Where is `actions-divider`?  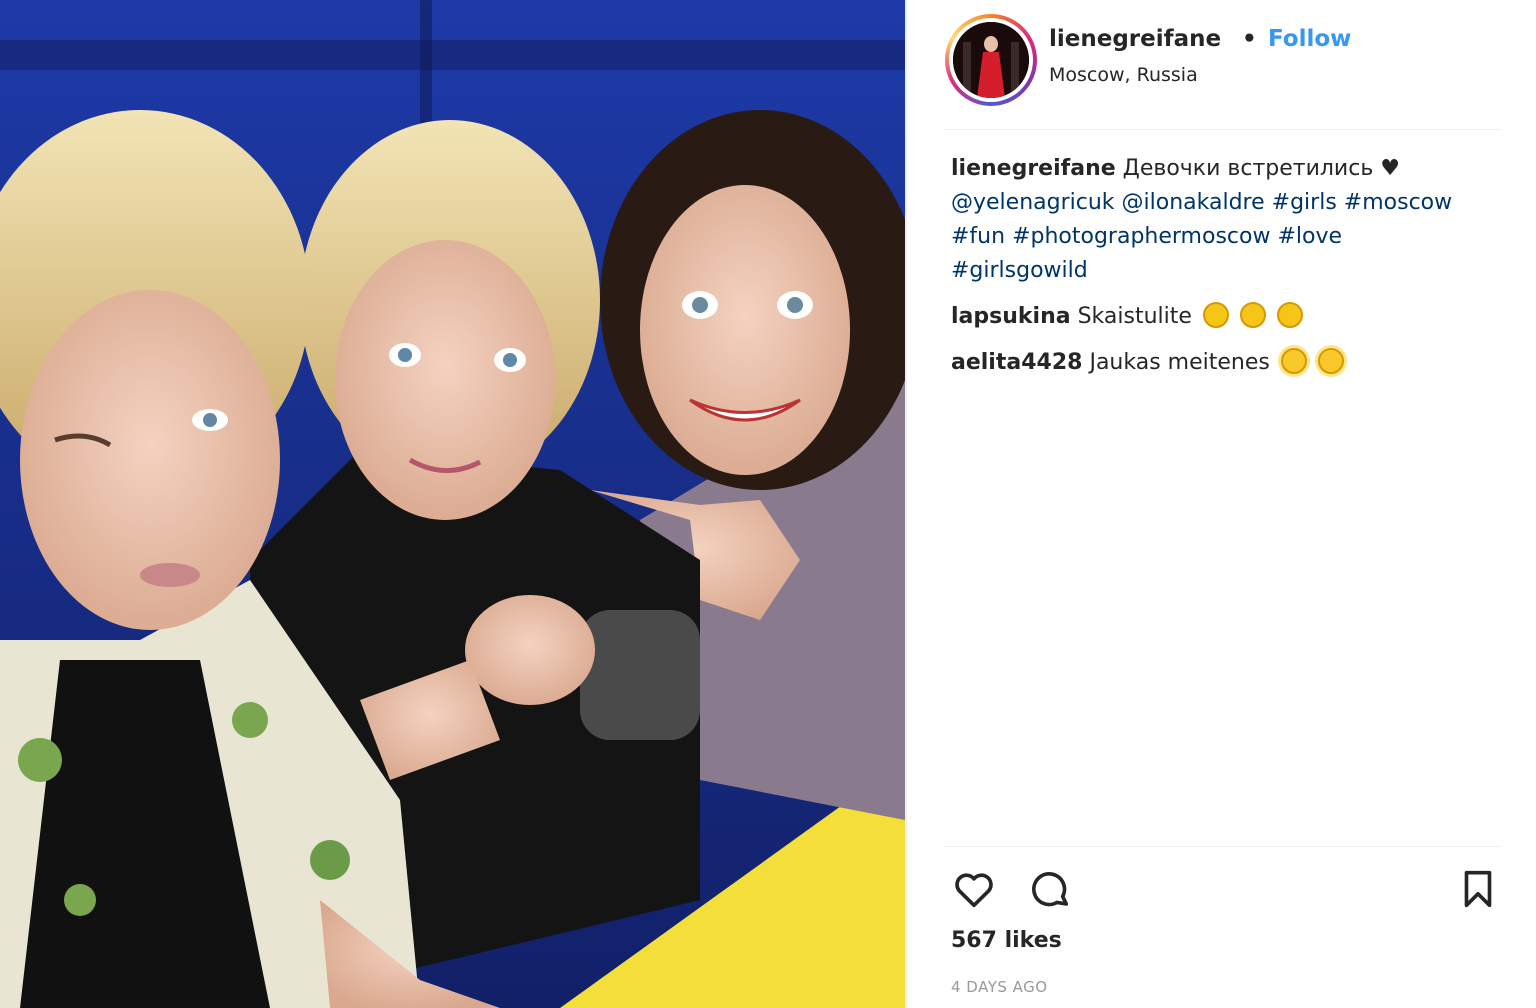
actions-divider is located at coordinates (1223, 846).